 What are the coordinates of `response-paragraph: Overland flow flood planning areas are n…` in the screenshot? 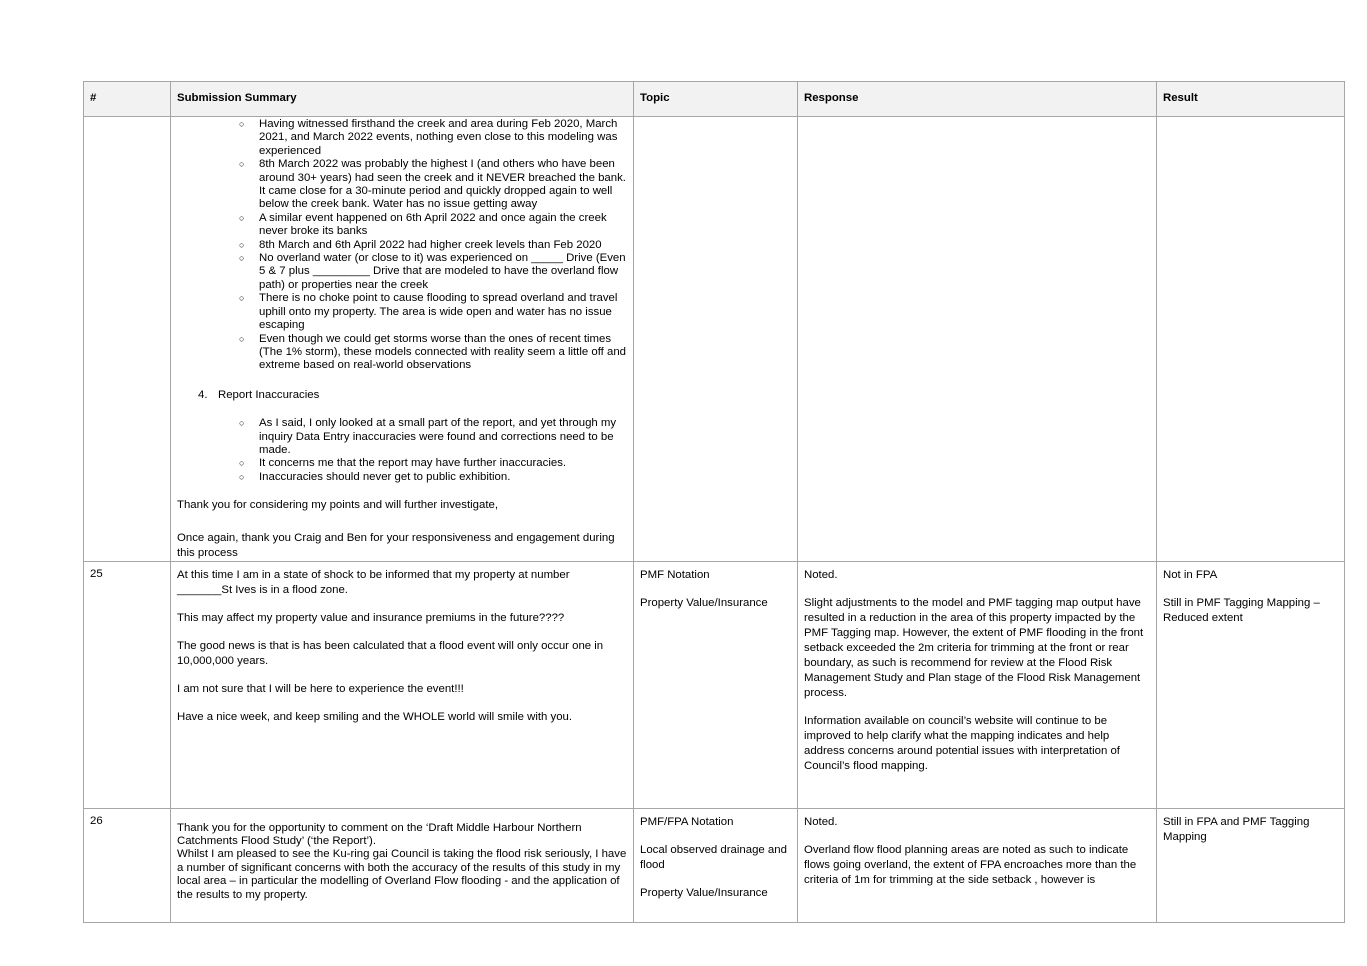 It's located at (970, 864).